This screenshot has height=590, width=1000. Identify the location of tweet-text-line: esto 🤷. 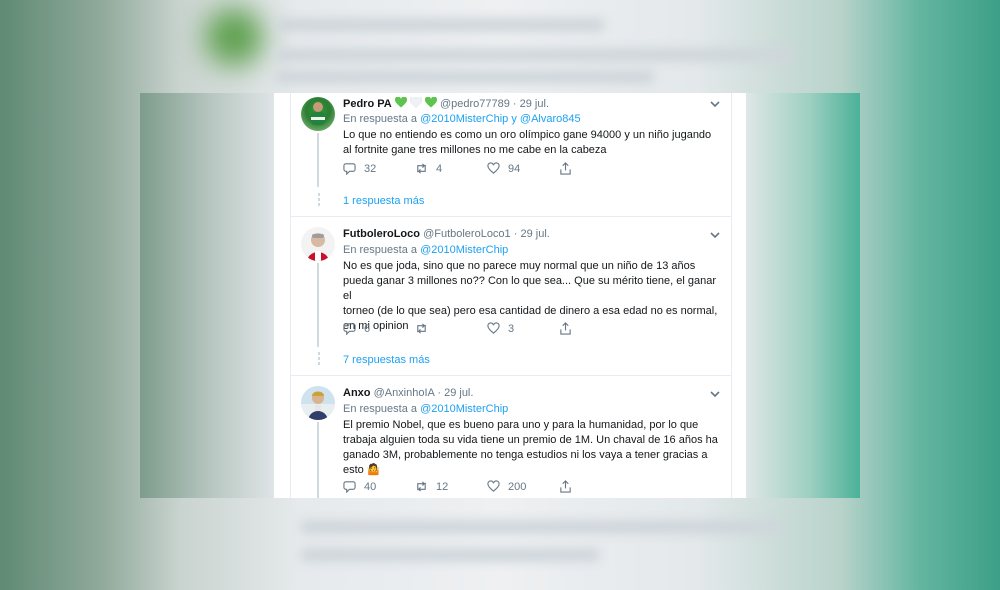
(533, 470).